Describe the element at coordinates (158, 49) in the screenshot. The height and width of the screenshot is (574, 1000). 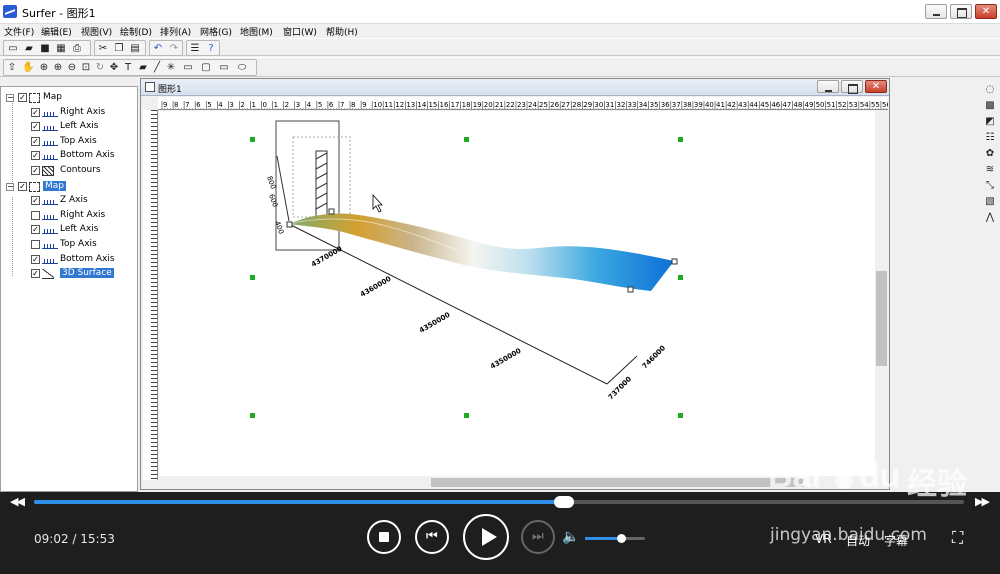
I see `undo-icon: ↶` at that location.